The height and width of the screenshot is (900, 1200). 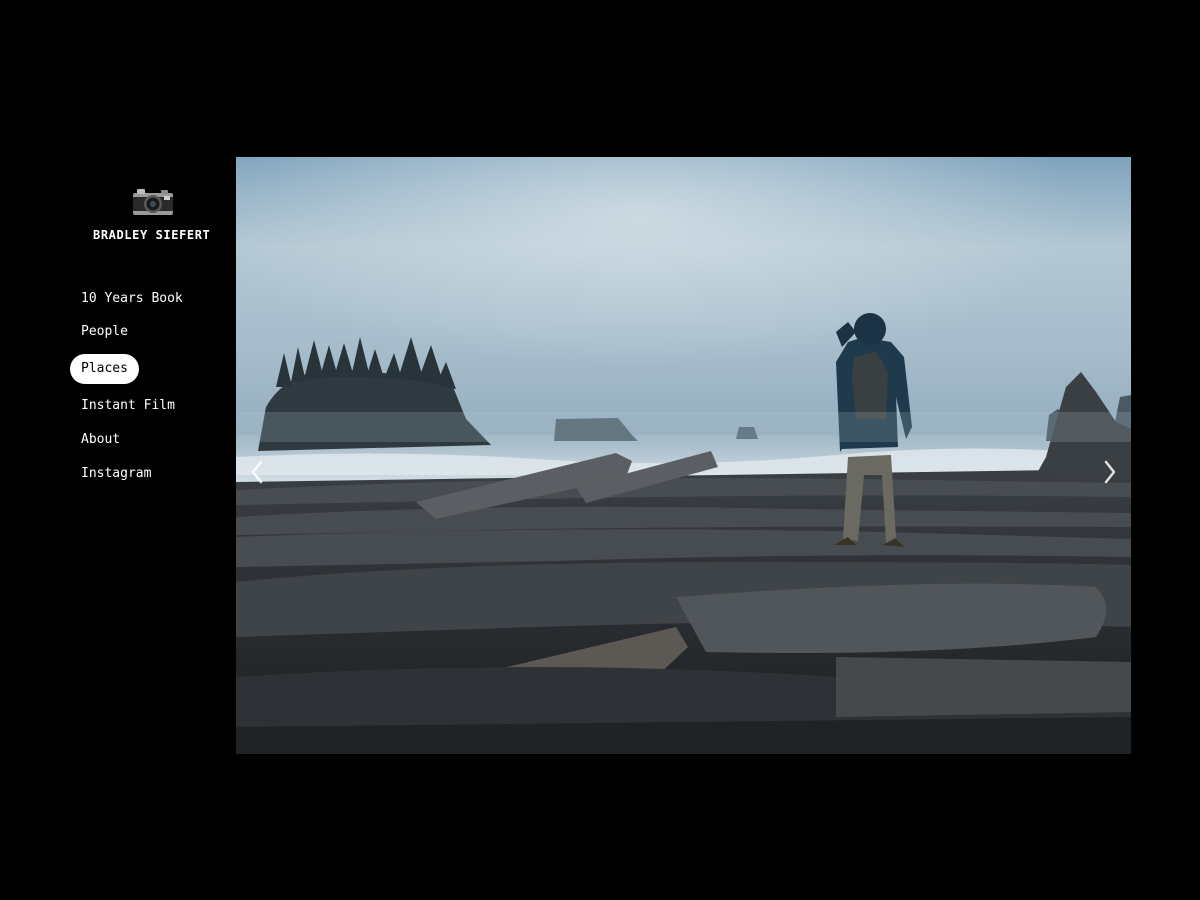 What do you see at coordinates (132, 299) in the screenshot?
I see `nav-item-10-years-book: 10 Years Book` at bounding box center [132, 299].